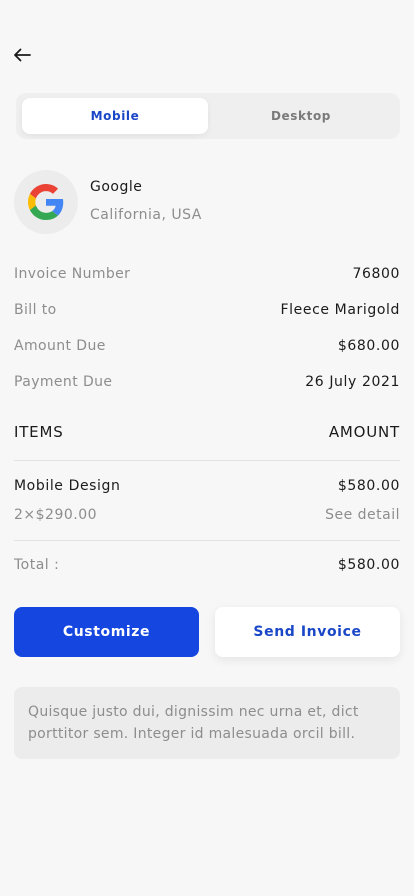 The width and height of the screenshot is (414, 896). I want to click on payment-due-value: 26 July 2021, so click(352, 382).